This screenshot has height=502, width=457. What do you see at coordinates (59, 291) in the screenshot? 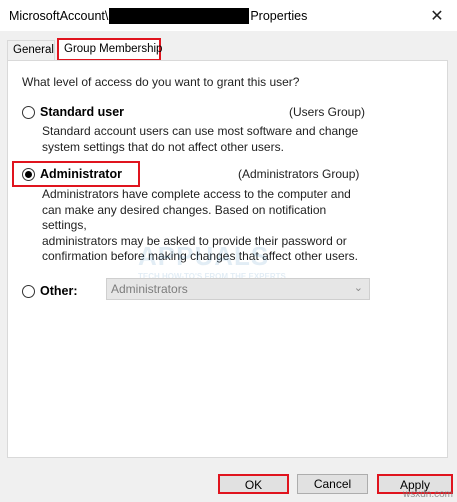
I see `other-label: Other:` at bounding box center [59, 291].